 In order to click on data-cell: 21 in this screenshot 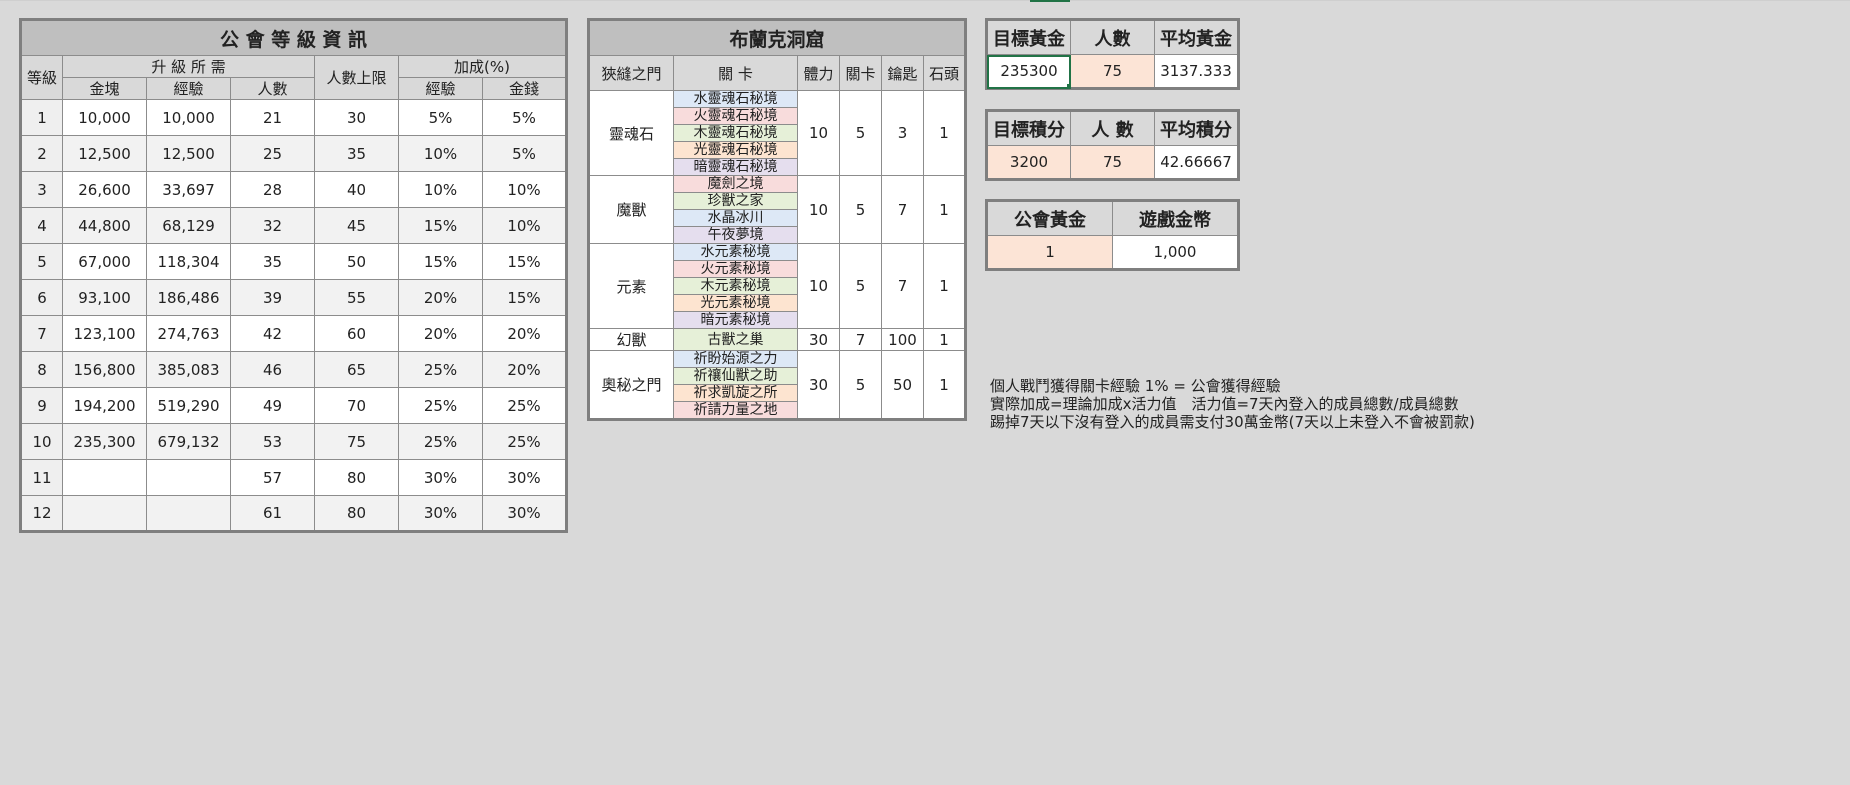, I will do `click(272, 117)`.